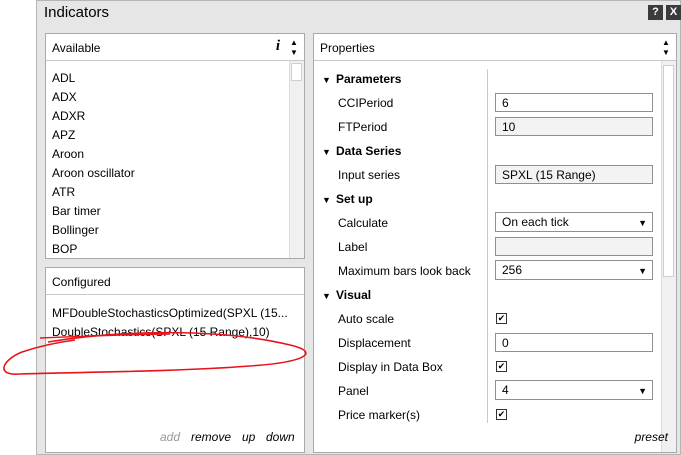 The width and height of the screenshot is (681, 455). Describe the element at coordinates (155, 353) in the screenshot. I see `red-annotation-scribble` at that location.